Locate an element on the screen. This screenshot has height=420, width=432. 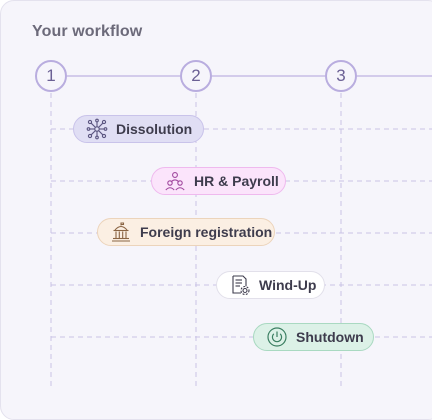
people-icon is located at coordinates (175, 181).